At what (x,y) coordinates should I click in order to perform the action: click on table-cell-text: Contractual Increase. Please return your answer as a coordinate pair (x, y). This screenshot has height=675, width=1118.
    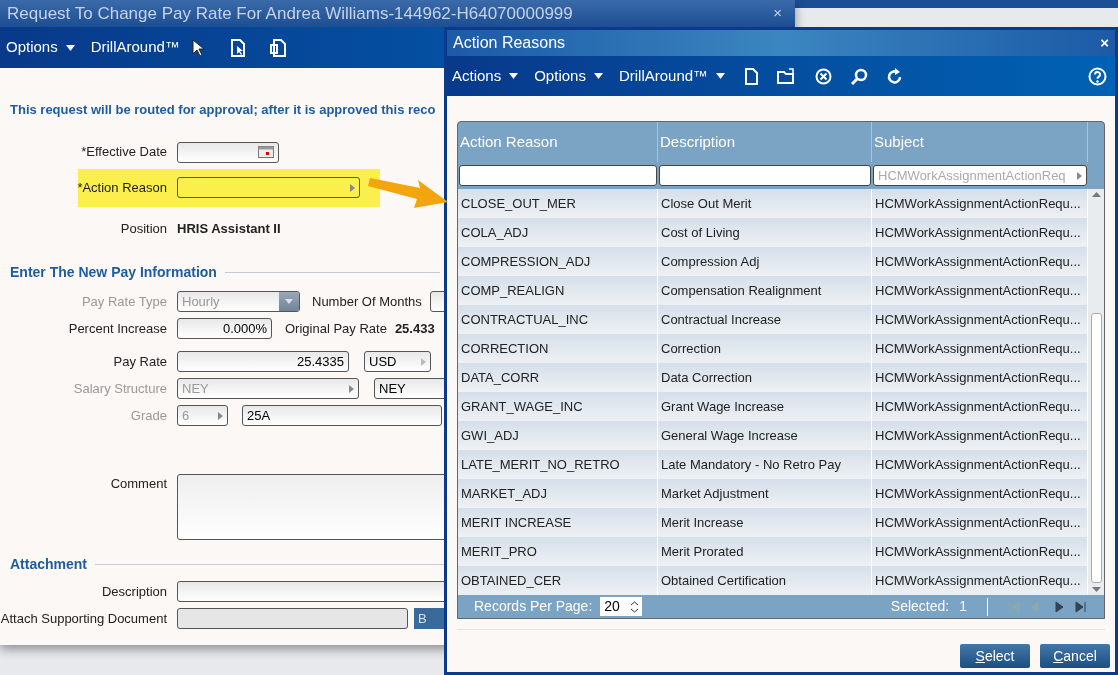
    Looking at the image, I should click on (721, 319).